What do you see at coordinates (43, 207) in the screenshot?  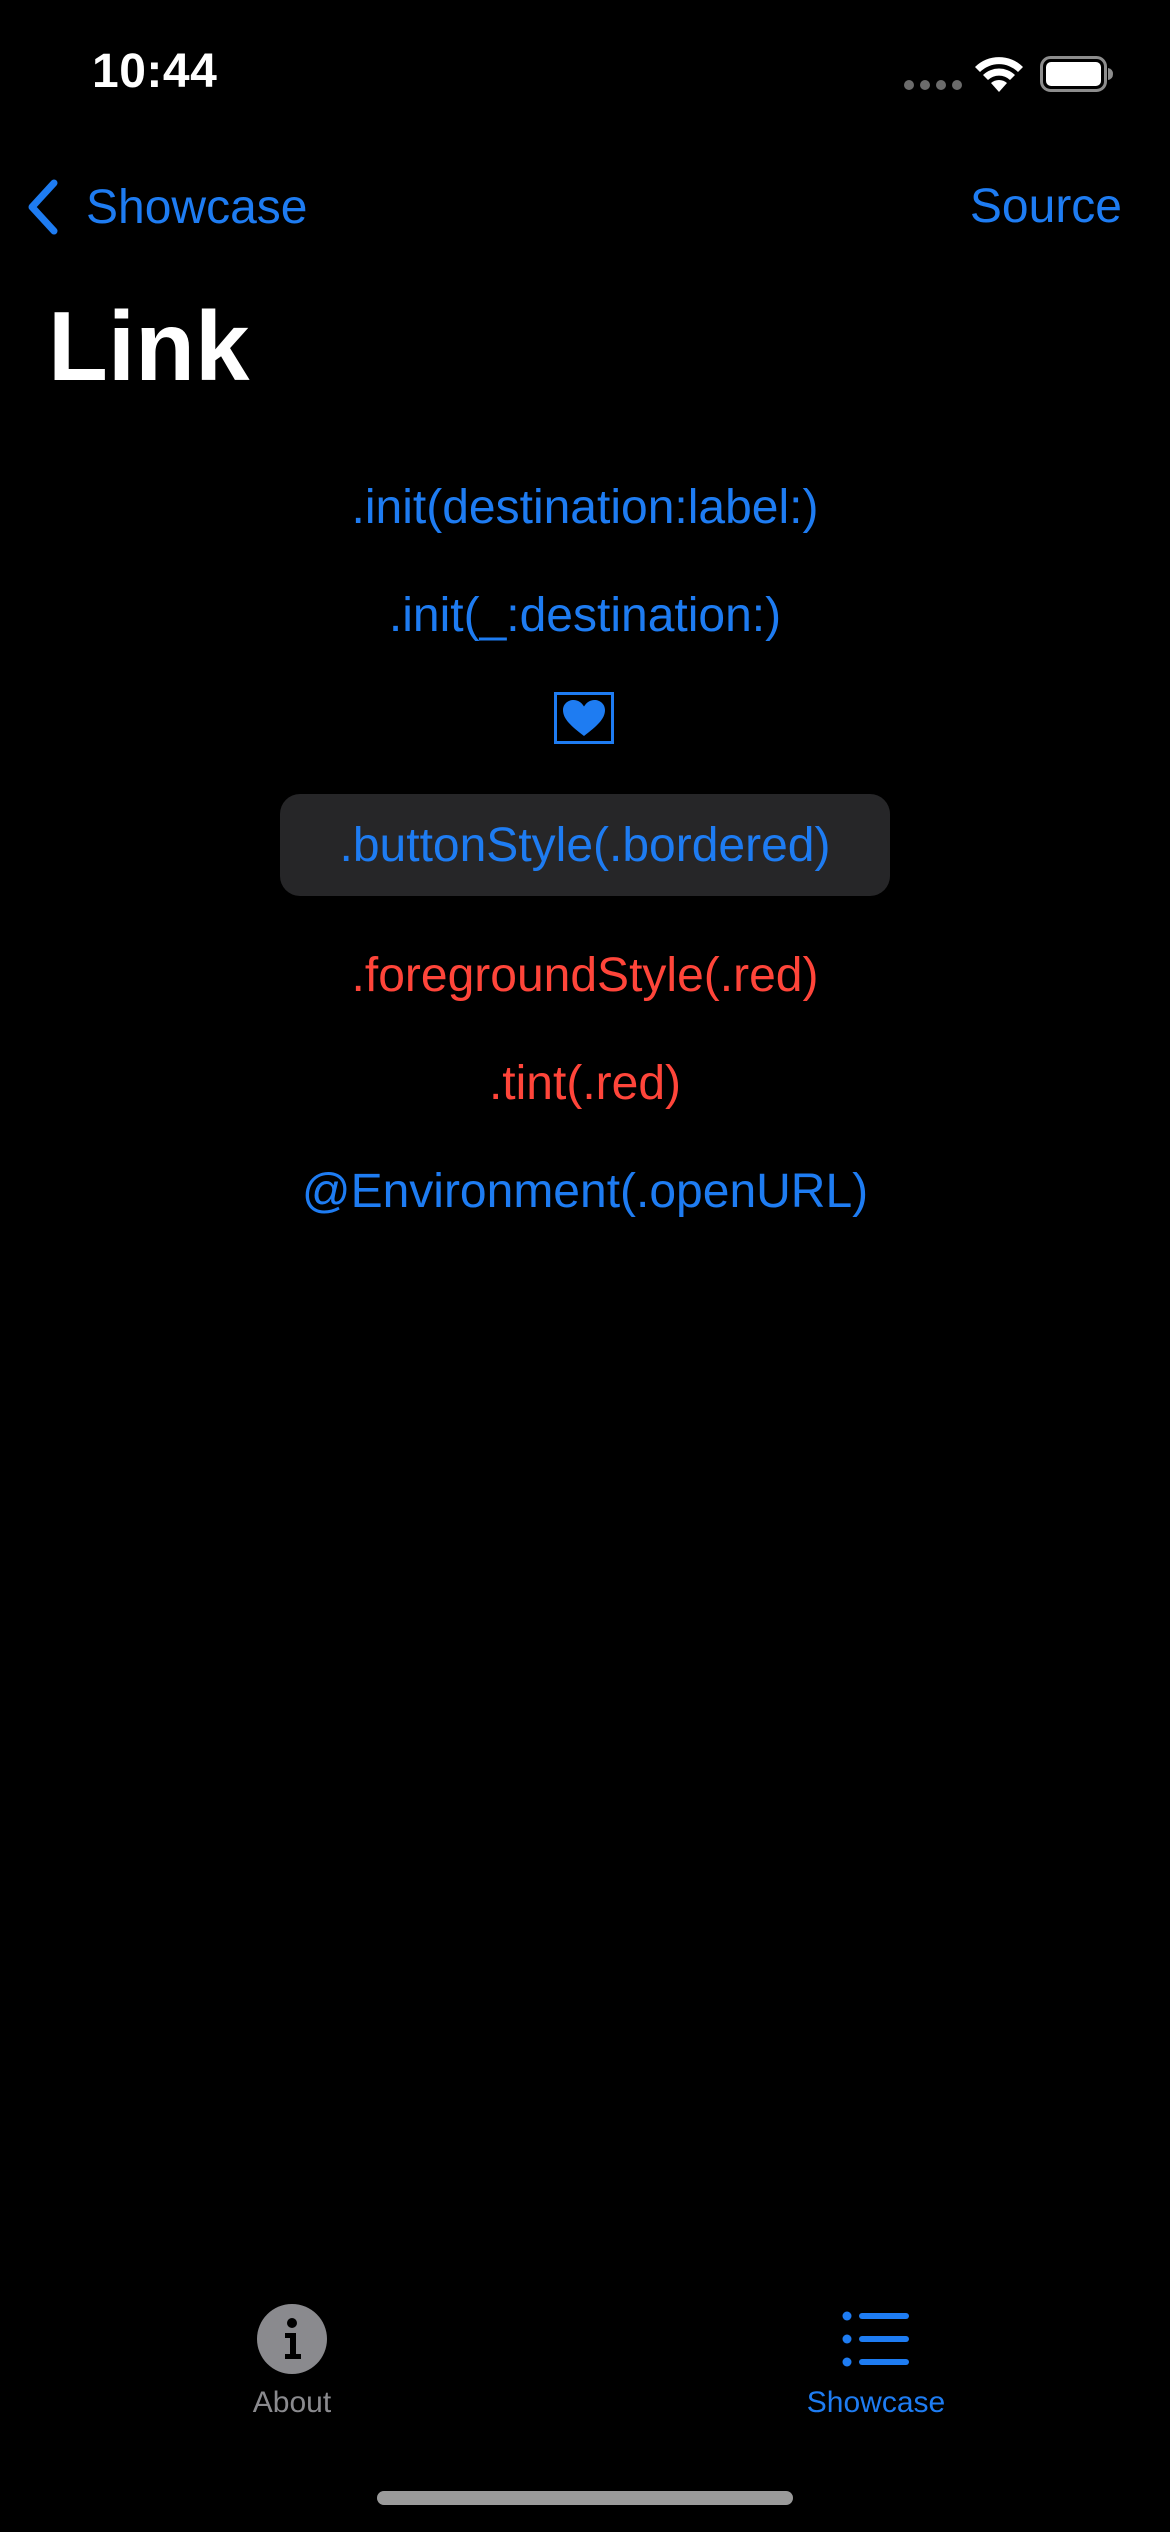 I see `chevron-left-icon` at bounding box center [43, 207].